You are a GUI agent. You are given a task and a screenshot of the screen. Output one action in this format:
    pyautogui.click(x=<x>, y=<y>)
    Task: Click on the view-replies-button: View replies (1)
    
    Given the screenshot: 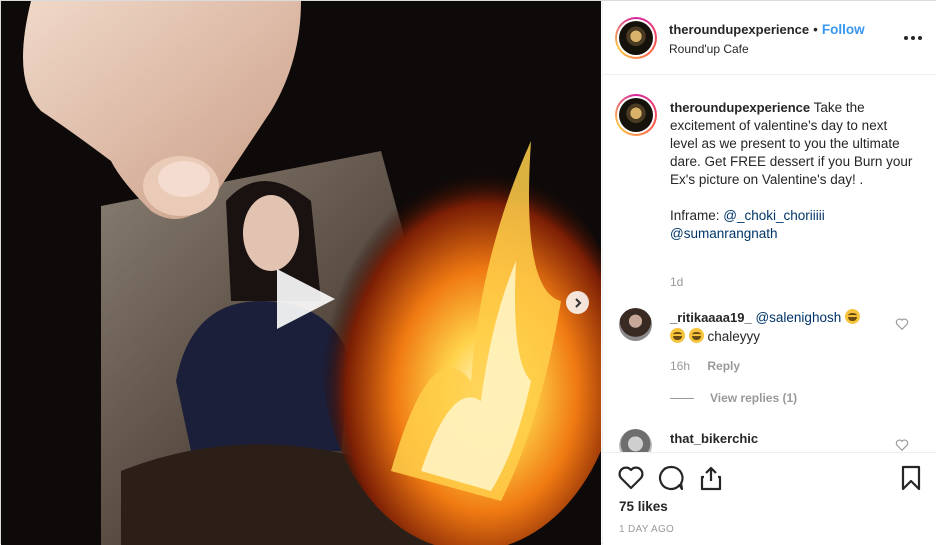 What is the action you would take?
    pyautogui.click(x=733, y=398)
    